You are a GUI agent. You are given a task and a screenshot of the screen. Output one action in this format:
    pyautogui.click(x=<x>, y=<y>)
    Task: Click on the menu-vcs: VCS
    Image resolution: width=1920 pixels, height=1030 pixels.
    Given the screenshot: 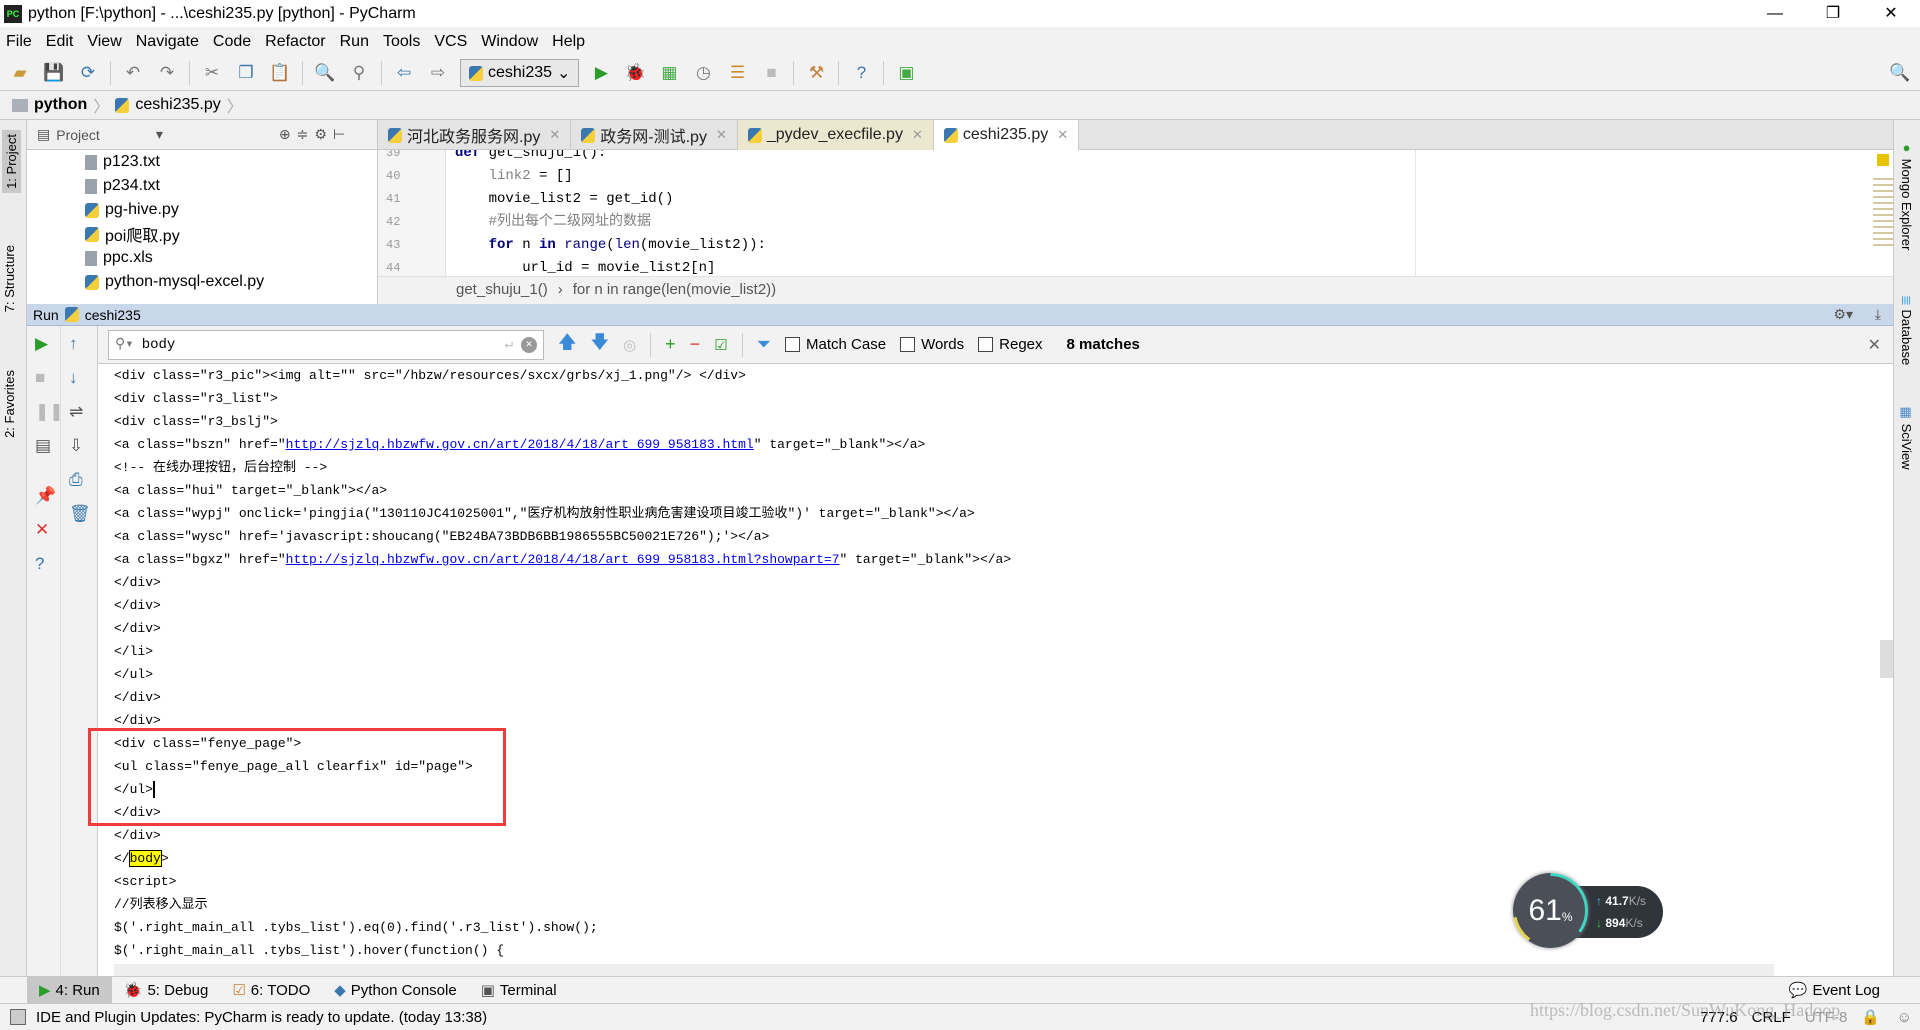 What is the action you would take?
    pyautogui.click(x=450, y=42)
    